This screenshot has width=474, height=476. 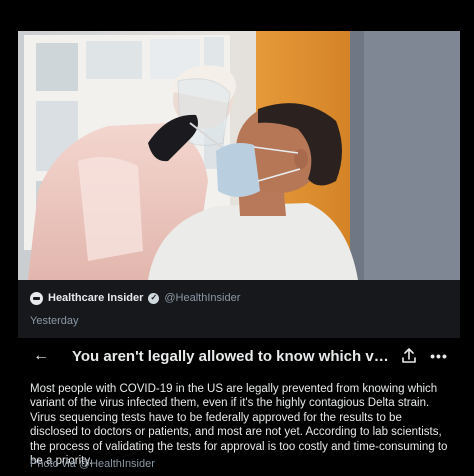 I want to click on more-horizontal-icon: •••, so click(x=439, y=356).